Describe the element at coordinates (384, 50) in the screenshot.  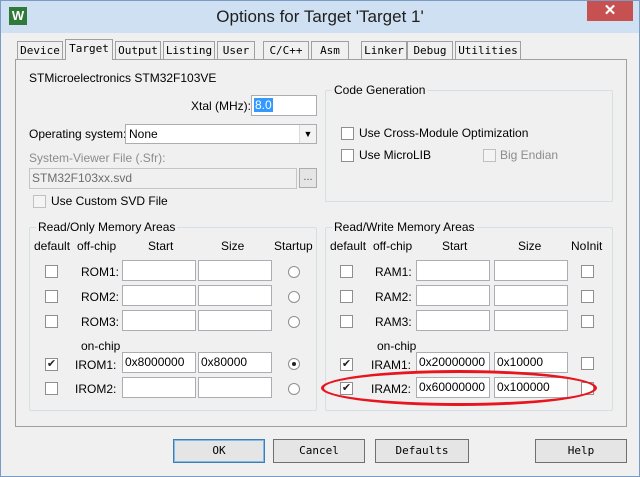
I see `tab-linker: Linker` at that location.